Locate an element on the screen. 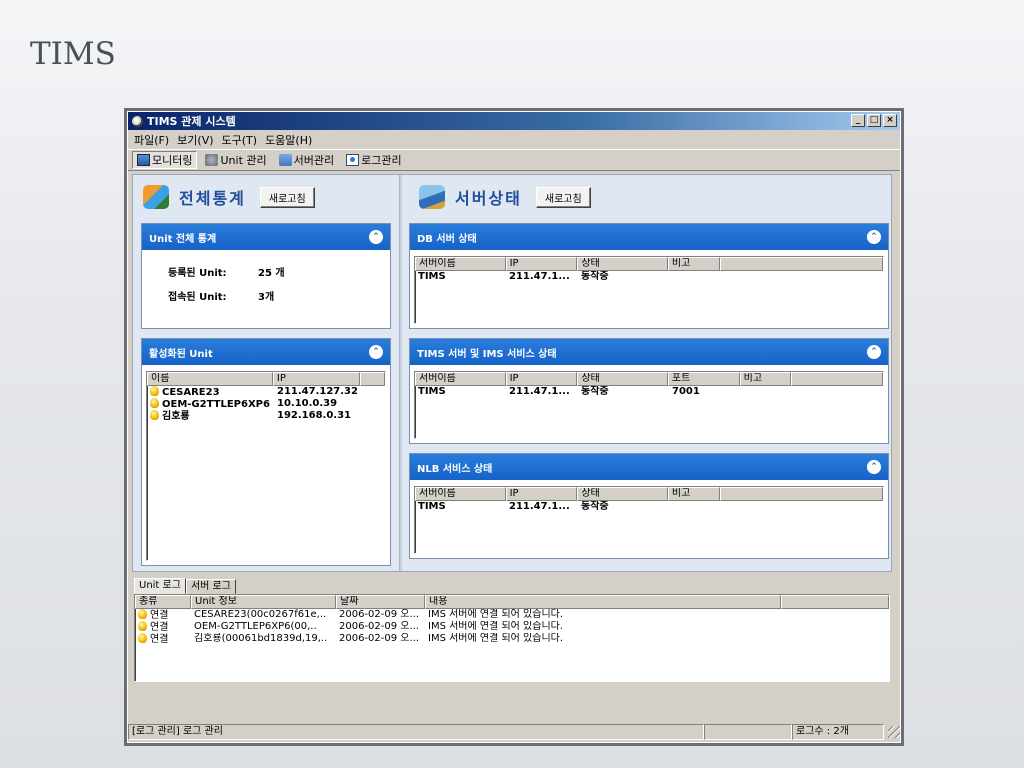  db-server-title: DB 서버 상태 is located at coordinates (447, 239).